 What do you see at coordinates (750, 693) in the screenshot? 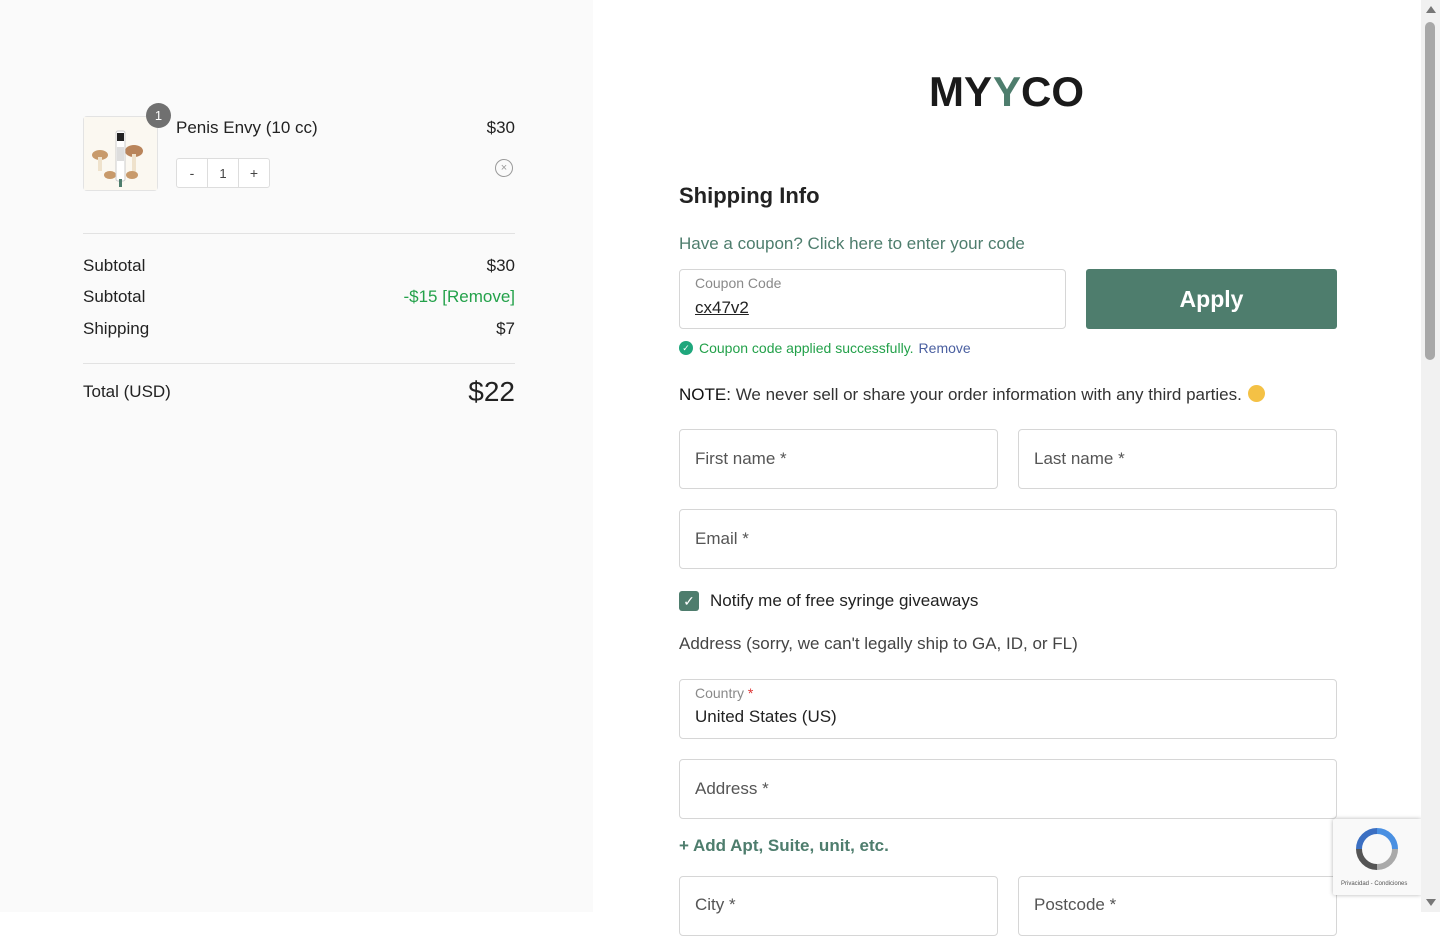
I see `required-marker: *` at bounding box center [750, 693].